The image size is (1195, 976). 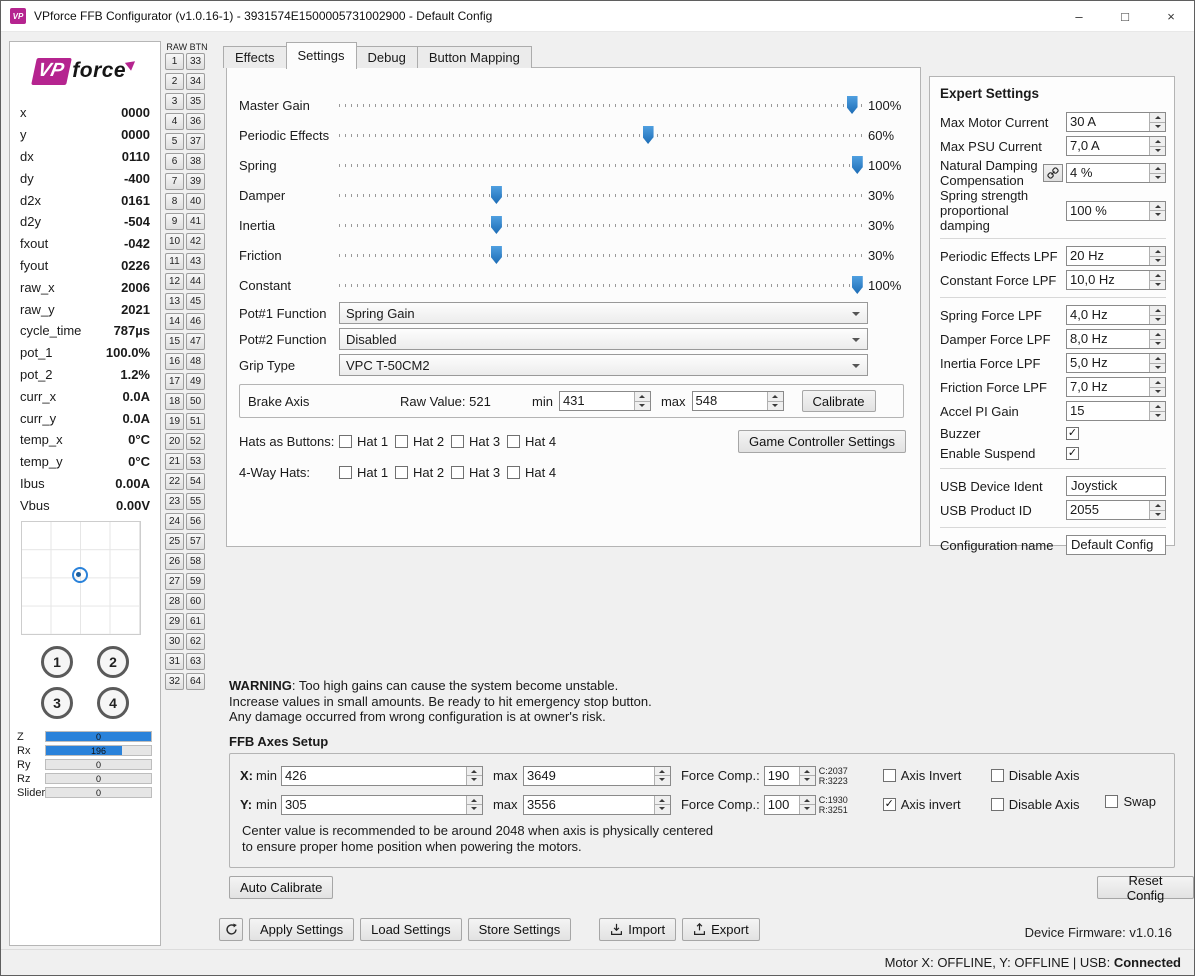 I want to click on tab-button-mapping: Button Mapping, so click(x=474, y=57).